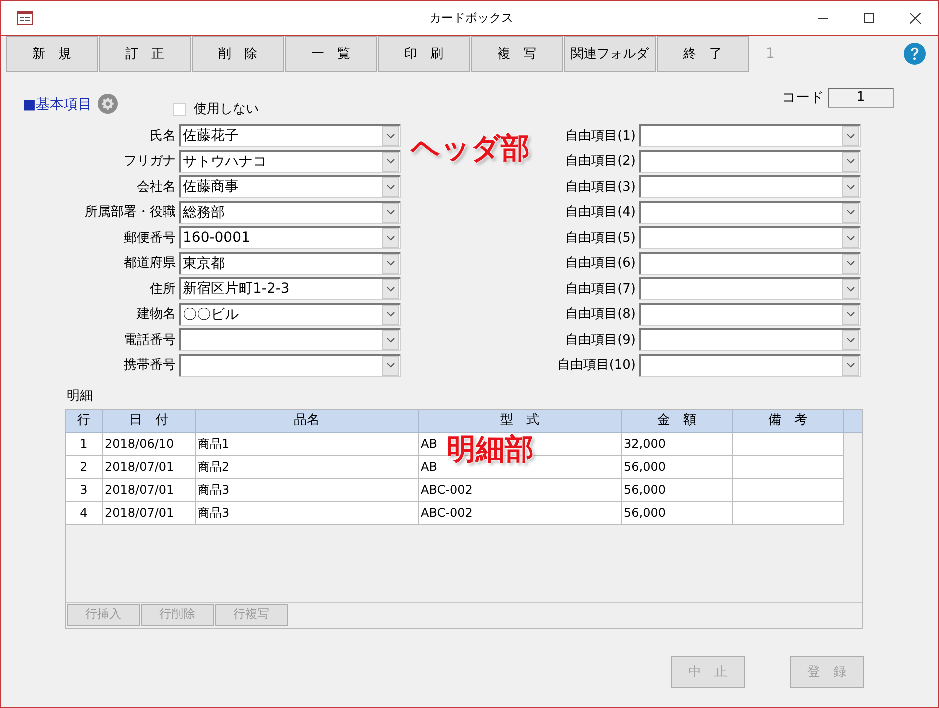 The width and height of the screenshot is (939, 708). What do you see at coordinates (150, 340) in the screenshot?
I see `field-label: 電話番号` at bounding box center [150, 340].